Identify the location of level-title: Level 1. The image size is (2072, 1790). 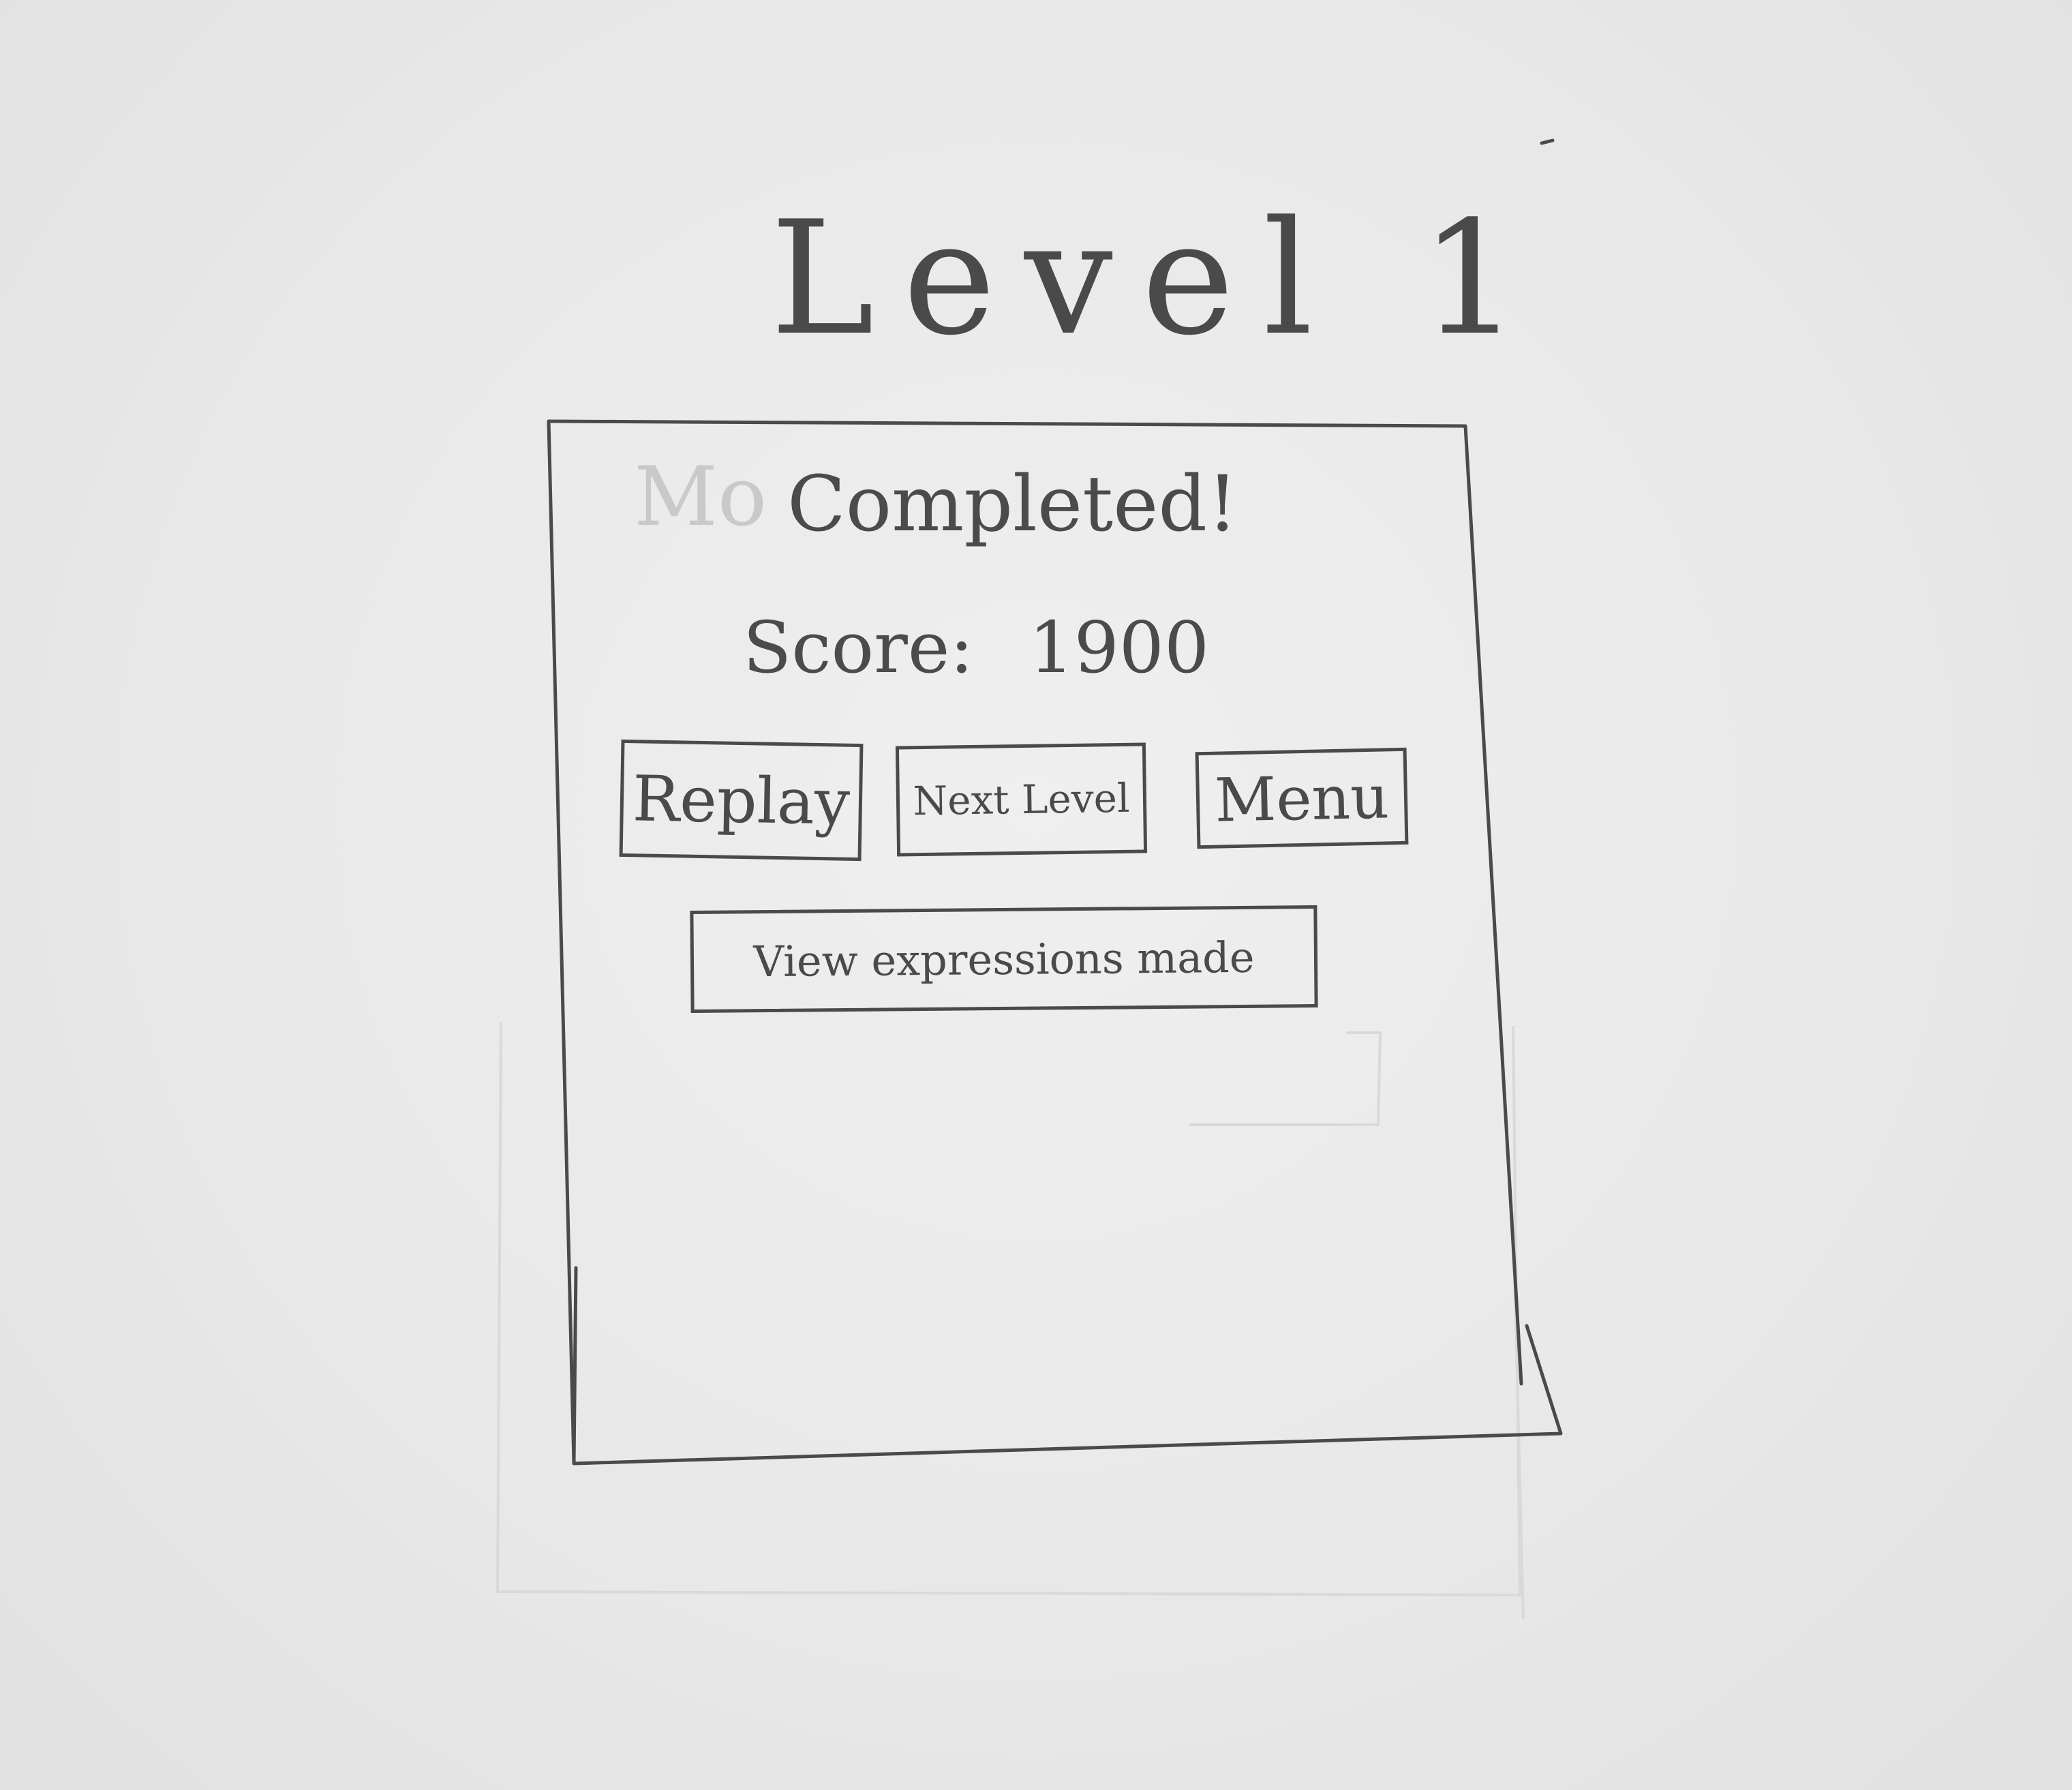
(1159, 279).